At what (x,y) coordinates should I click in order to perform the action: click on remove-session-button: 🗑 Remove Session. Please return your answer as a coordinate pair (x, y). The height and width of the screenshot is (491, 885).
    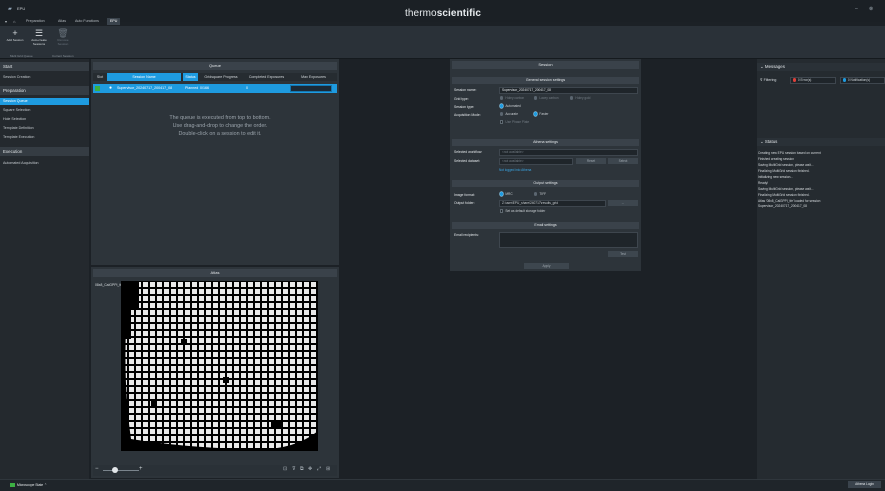
    Looking at the image, I should click on (63, 41).